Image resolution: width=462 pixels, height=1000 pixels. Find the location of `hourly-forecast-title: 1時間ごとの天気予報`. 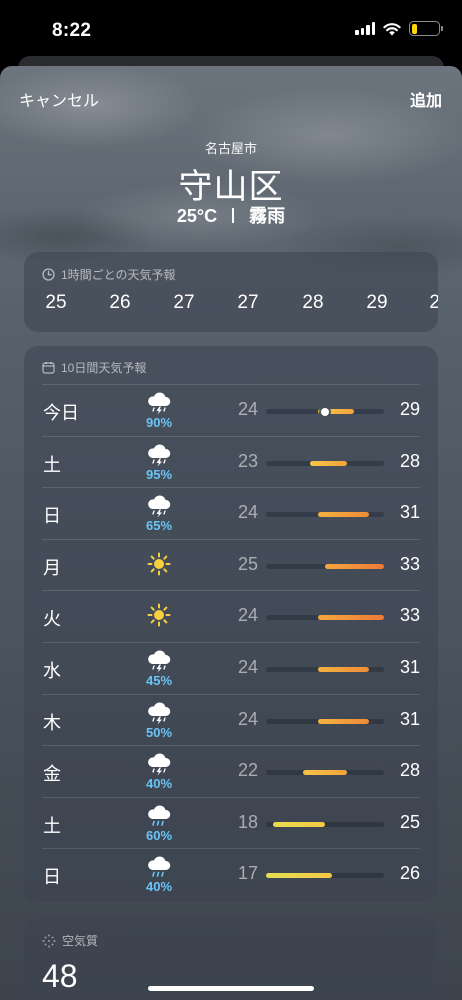

hourly-forecast-title: 1時間ごとの天気予報 is located at coordinates (118, 275).